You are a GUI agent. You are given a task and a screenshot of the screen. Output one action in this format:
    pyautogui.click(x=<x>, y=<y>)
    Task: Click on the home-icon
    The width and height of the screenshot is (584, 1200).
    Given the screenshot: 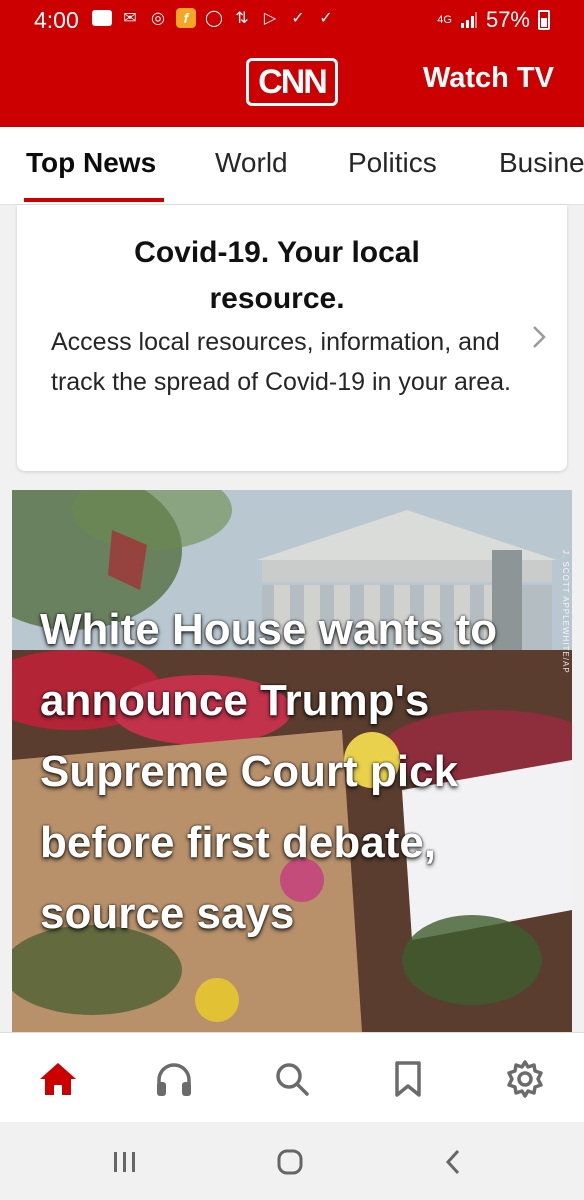 What is the action you would take?
    pyautogui.click(x=58, y=1079)
    